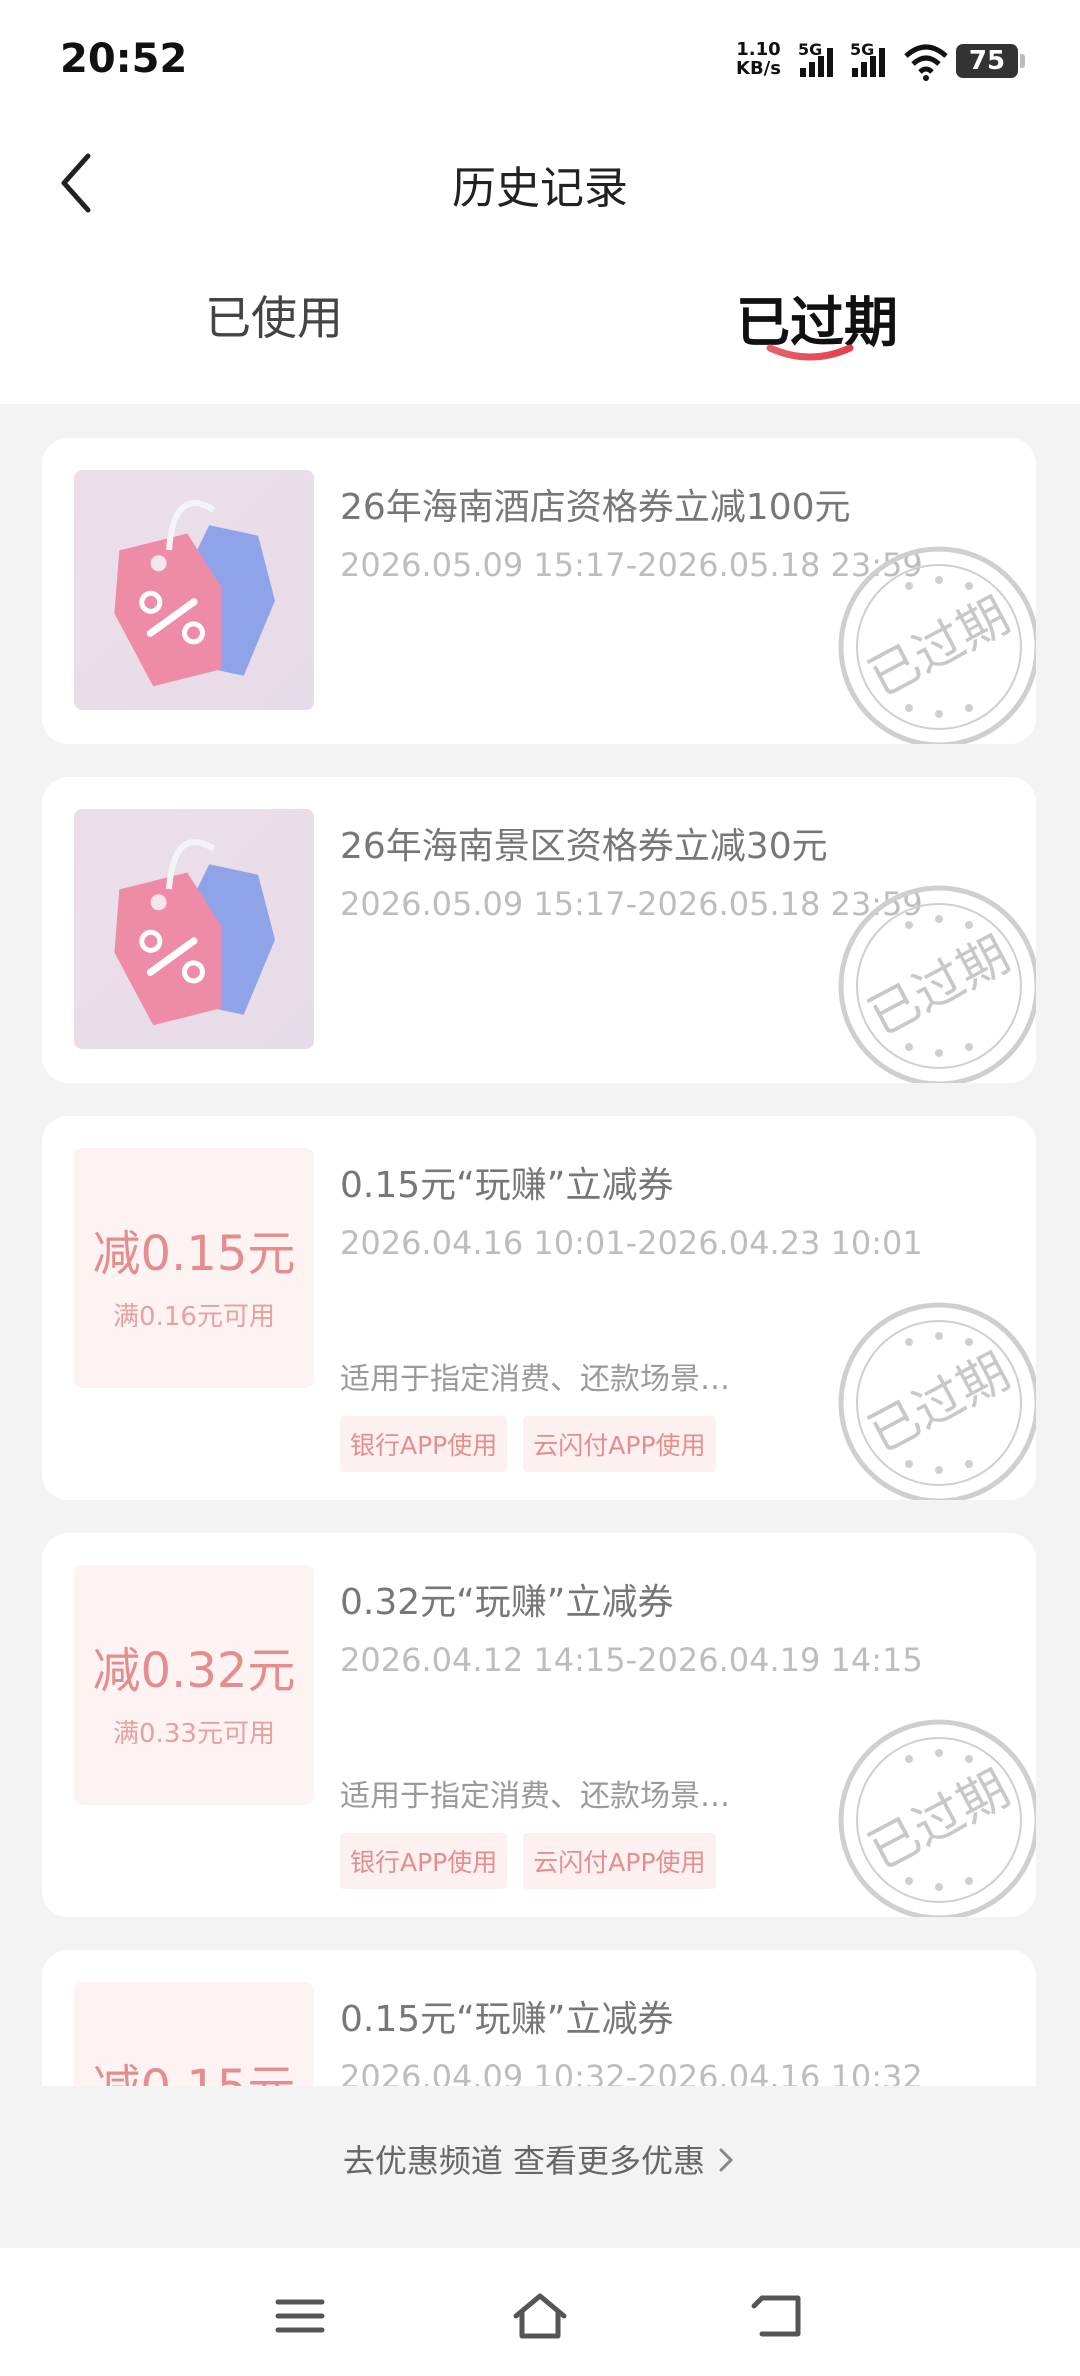 This screenshot has height=2376, width=1080. Describe the element at coordinates (194, 2034) in the screenshot. I see `coupon-amount-box: 减0.15元` at that location.